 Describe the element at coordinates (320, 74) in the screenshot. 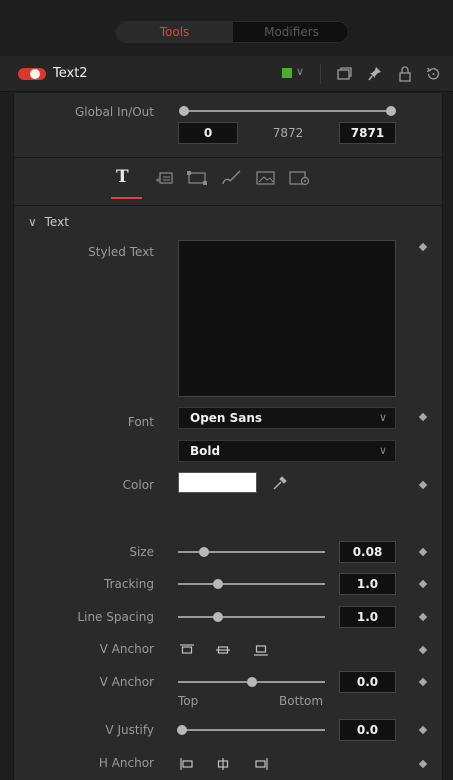

I see `header-separator` at that location.